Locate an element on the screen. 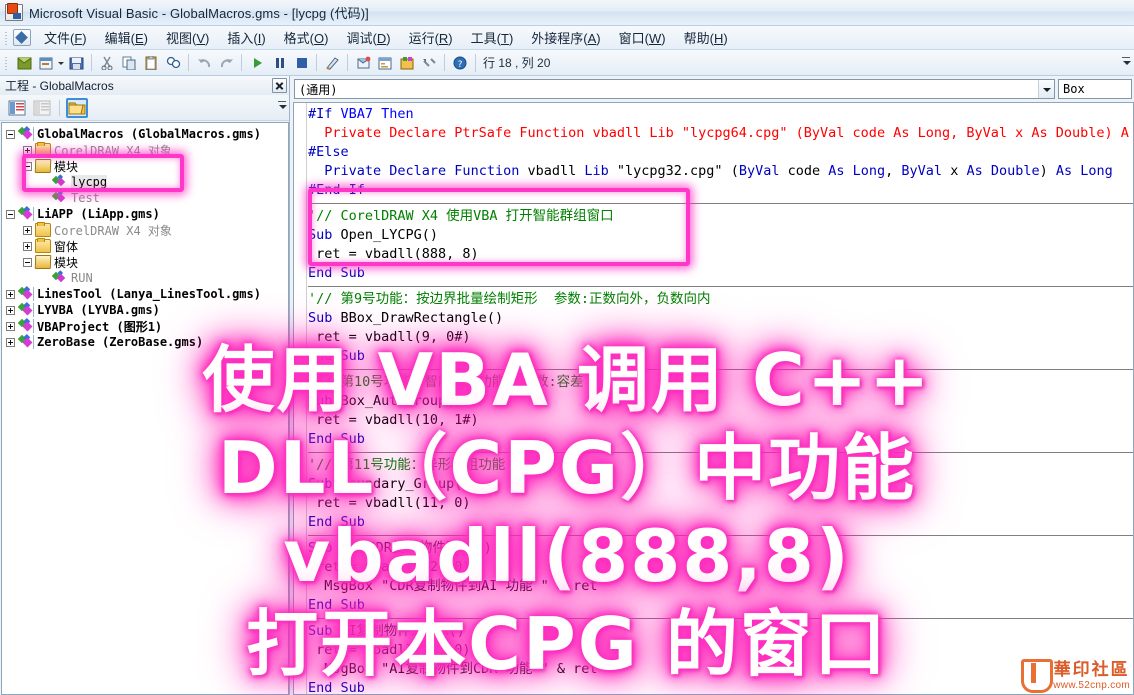 The width and height of the screenshot is (1134, 695). code-line: '// 第11号功能：异形群组功能 is located at coordinates (720, 465).